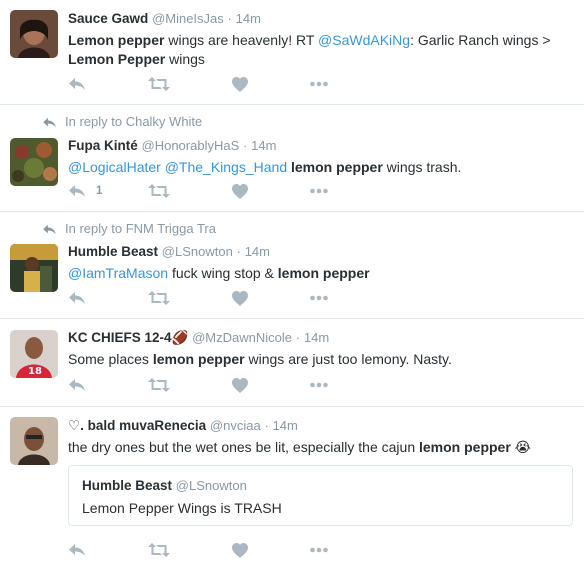 The height and width of the screenshot is (577, 584). I want to click on reply-context: In reply to Chalky White, so click(122, 121).